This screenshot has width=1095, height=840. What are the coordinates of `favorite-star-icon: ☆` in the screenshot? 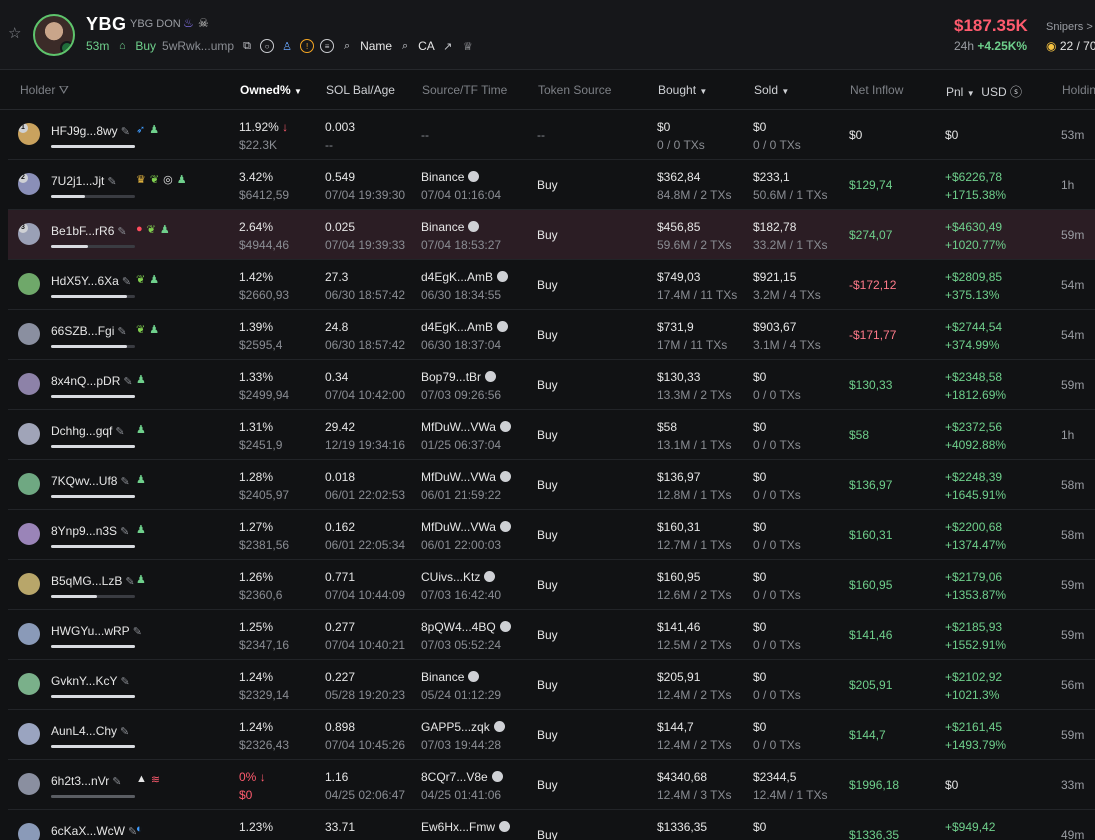 It's located at (16, 34).